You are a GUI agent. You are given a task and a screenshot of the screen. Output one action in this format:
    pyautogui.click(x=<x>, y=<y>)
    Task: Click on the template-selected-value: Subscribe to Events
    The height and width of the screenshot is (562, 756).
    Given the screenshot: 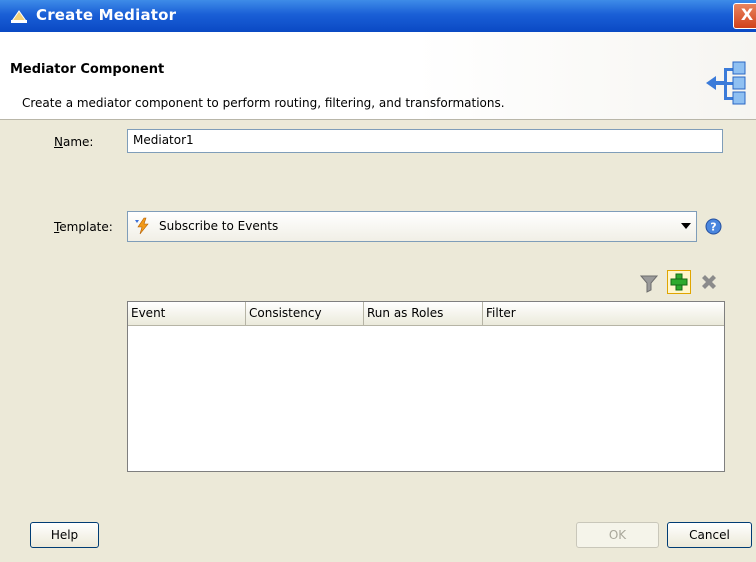 What is the action you would take?
    pyautogui.click(x=219, y=226)
    